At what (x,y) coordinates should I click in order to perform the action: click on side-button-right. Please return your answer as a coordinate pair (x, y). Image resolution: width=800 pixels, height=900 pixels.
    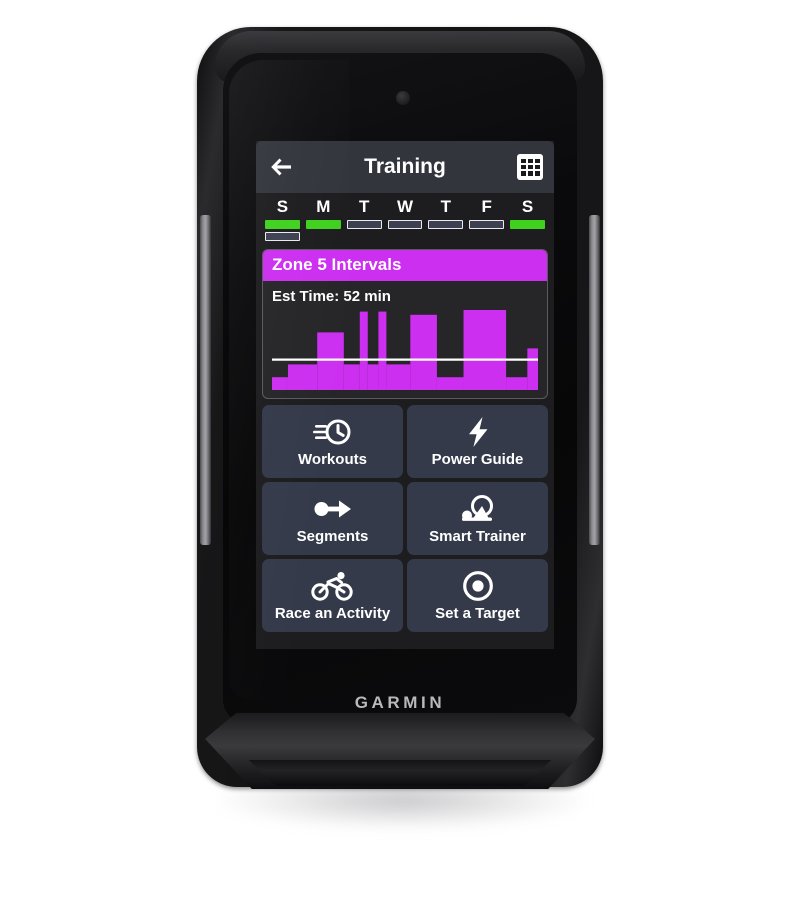
    Looking at the image, I should click on (594, 380).